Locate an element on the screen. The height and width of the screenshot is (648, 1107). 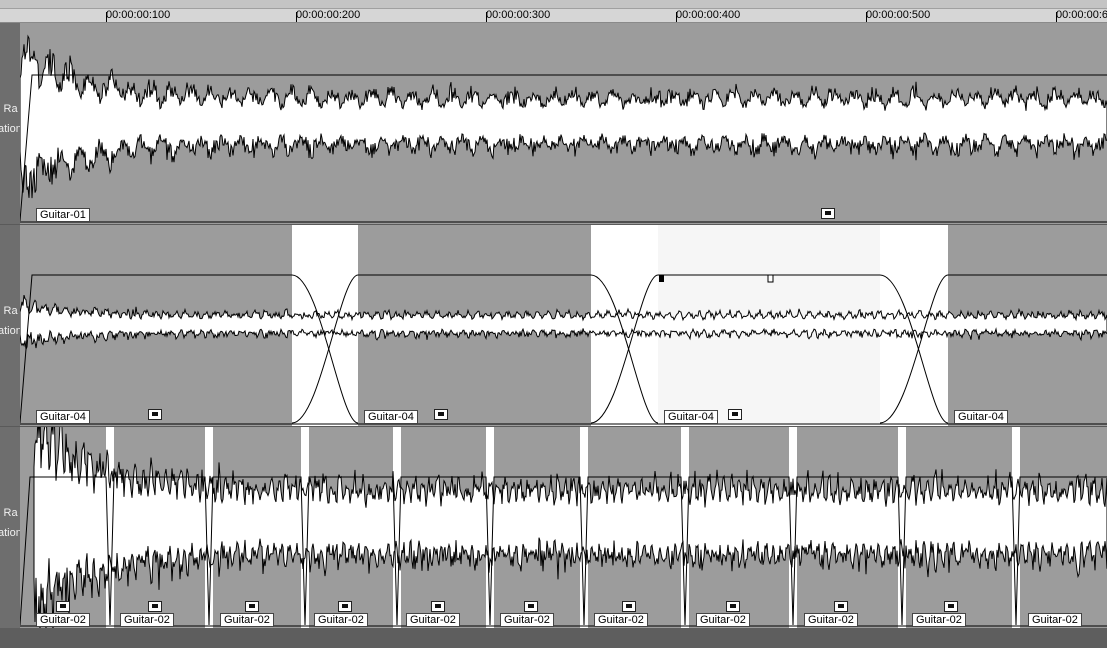
clip-label: Guitar-01 is located at coordinates (63, 215).